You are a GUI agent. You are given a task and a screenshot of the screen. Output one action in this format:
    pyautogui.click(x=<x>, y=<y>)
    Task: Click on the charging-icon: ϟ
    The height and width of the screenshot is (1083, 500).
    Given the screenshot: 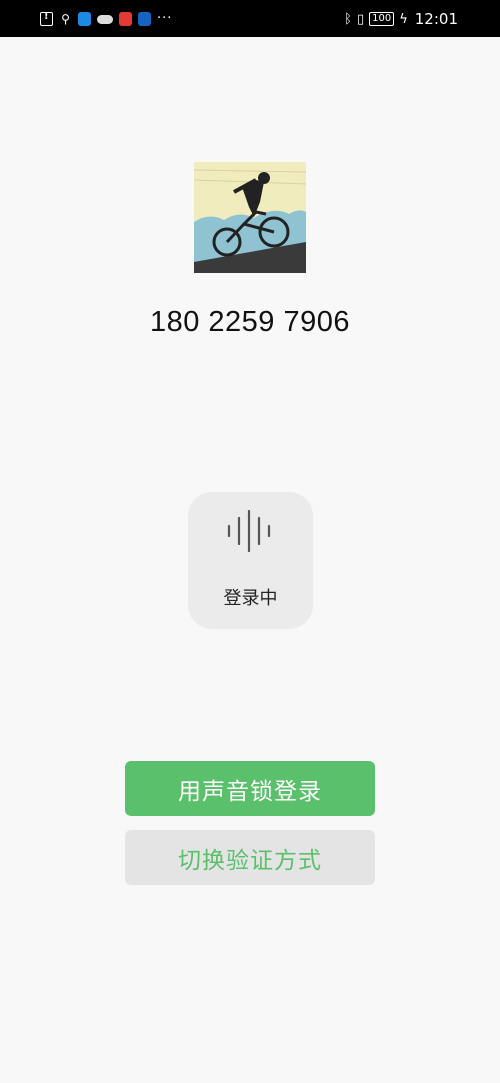 What is the action you would take?
    pyautogui.click(x=403, y=19)
    